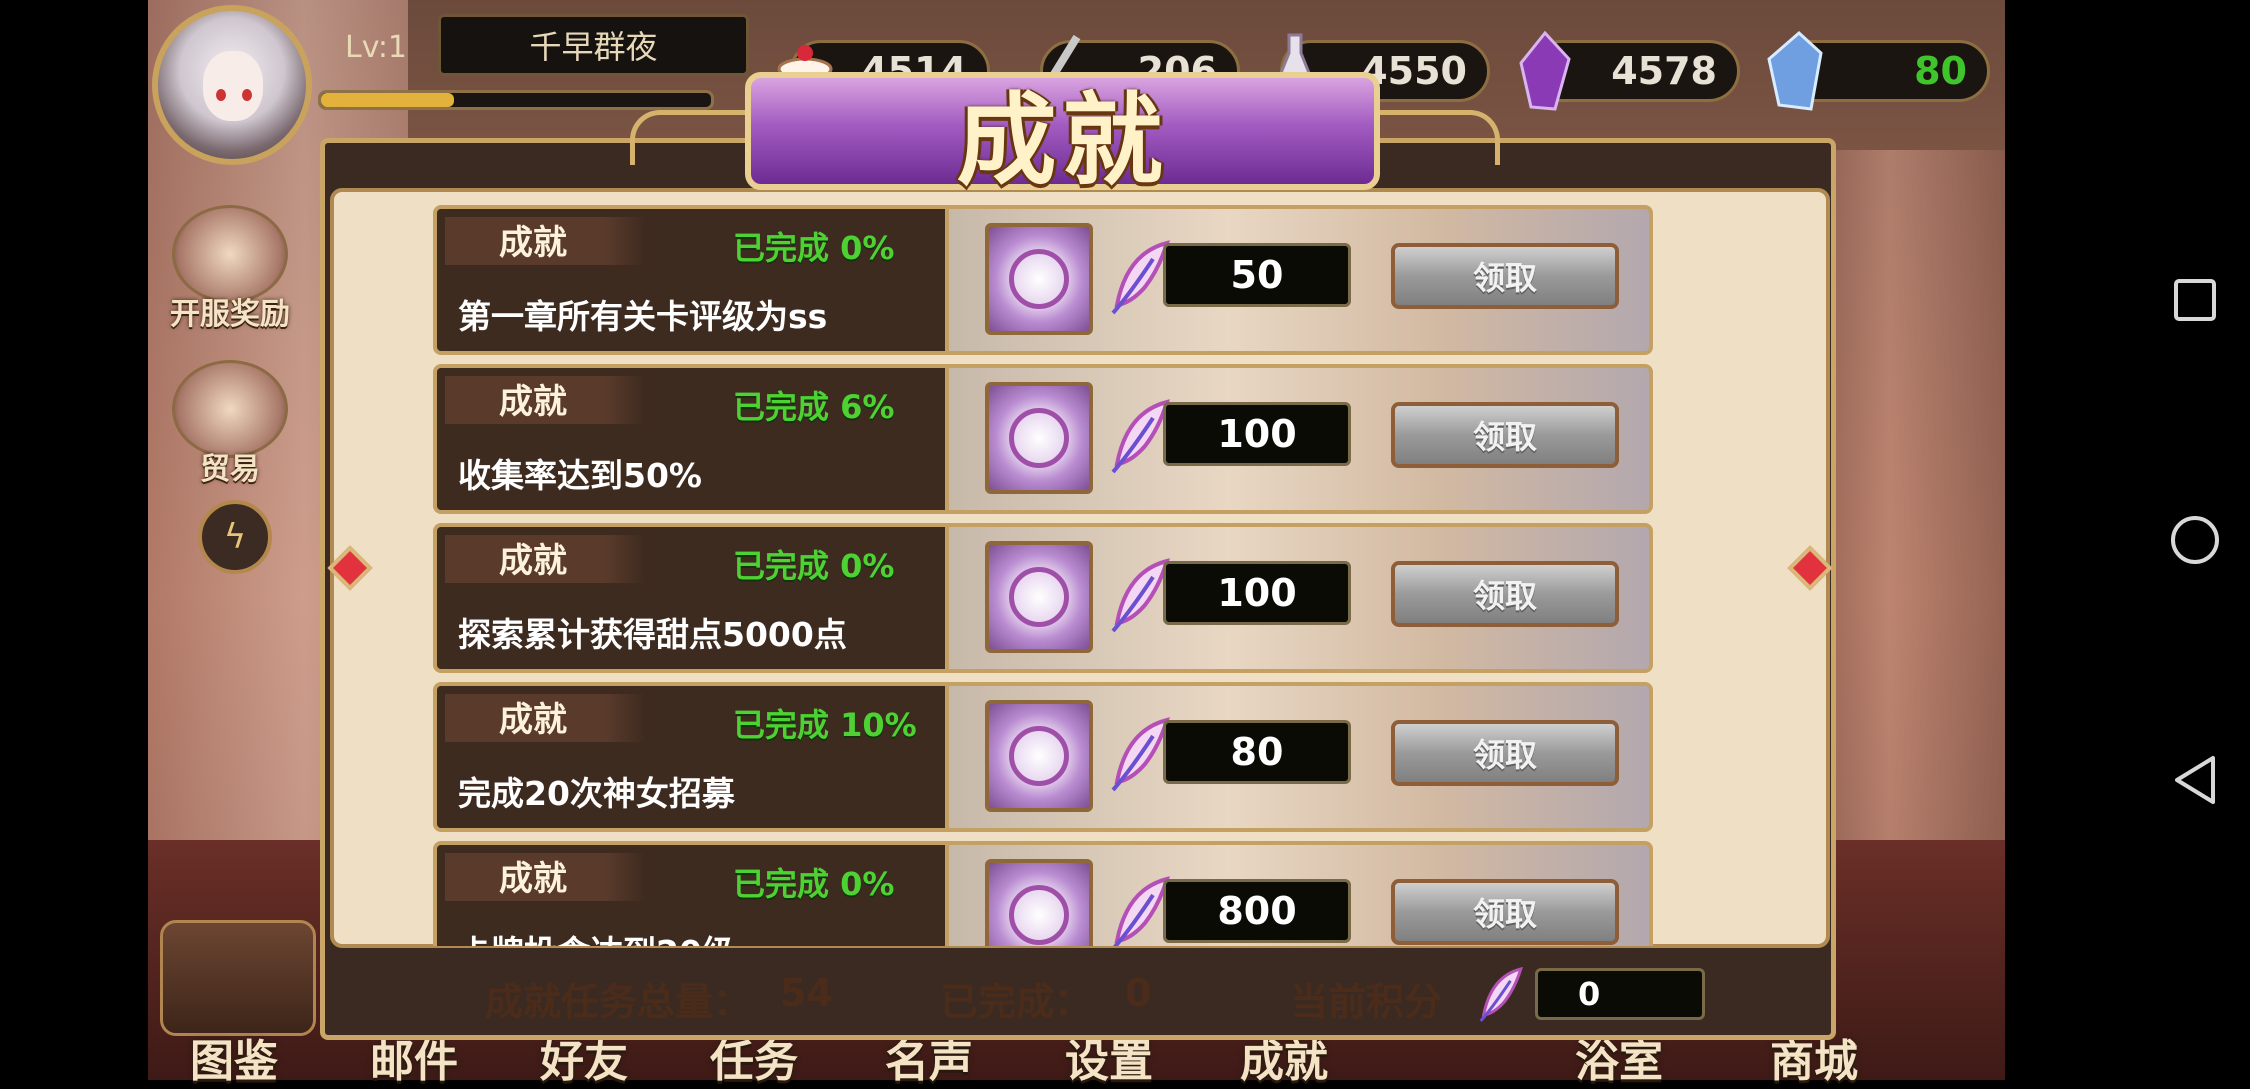  I want to click on current-score-box: 0, so click(1620, 994).